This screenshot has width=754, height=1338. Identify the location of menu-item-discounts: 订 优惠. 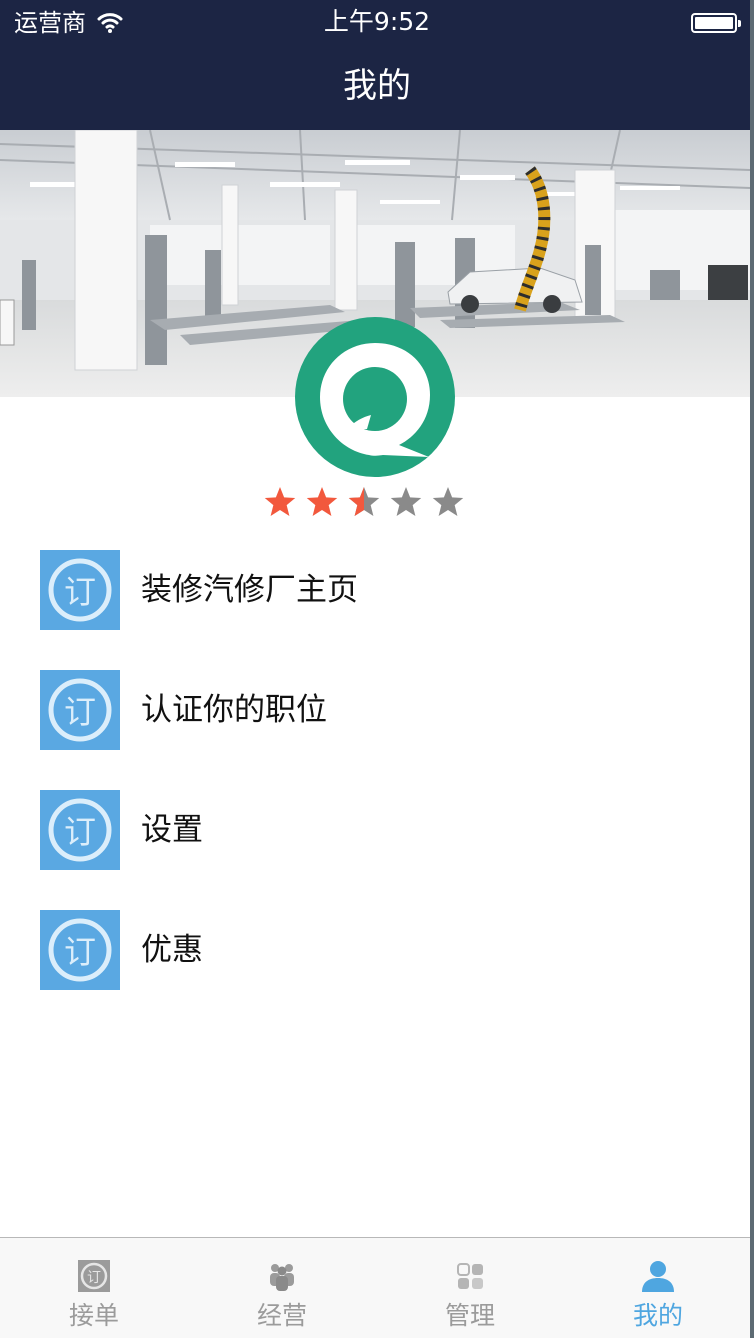
(370, 950).